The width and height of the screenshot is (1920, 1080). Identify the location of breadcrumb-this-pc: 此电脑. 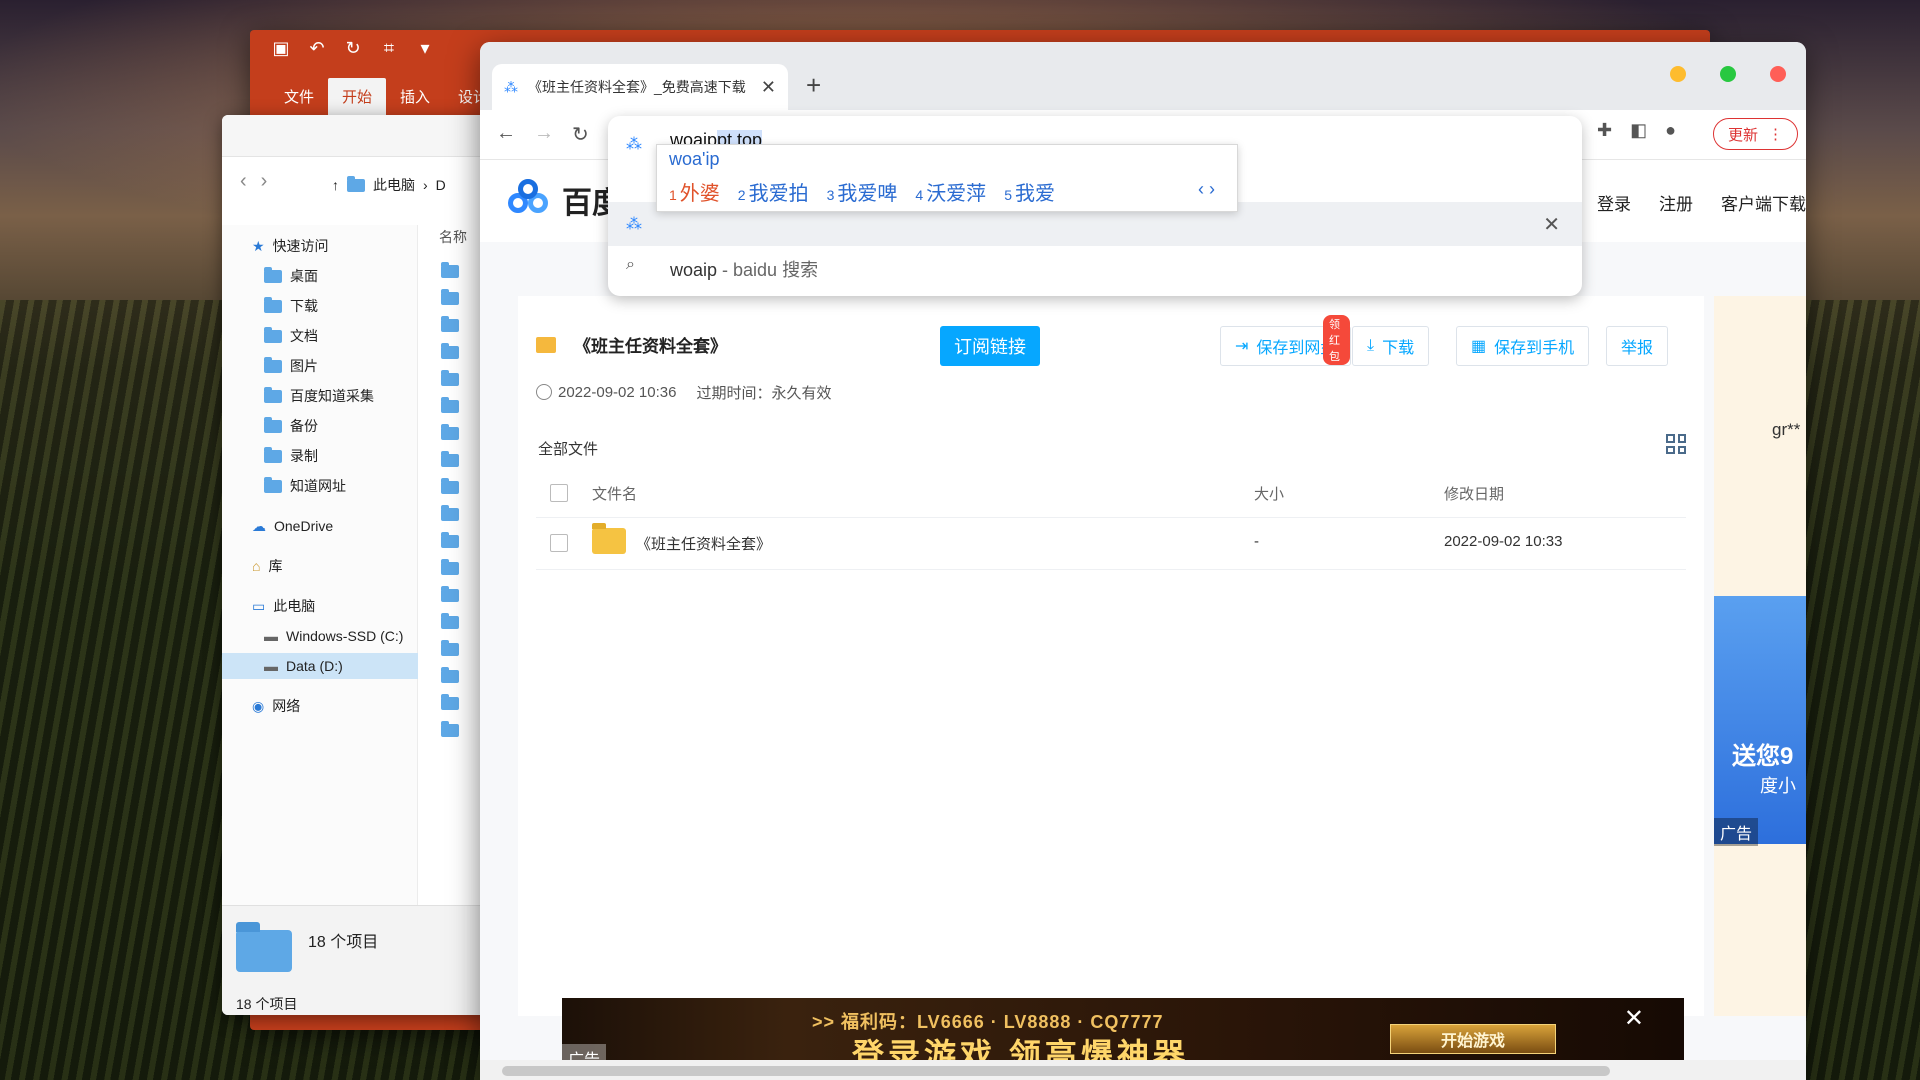
(394, 185).